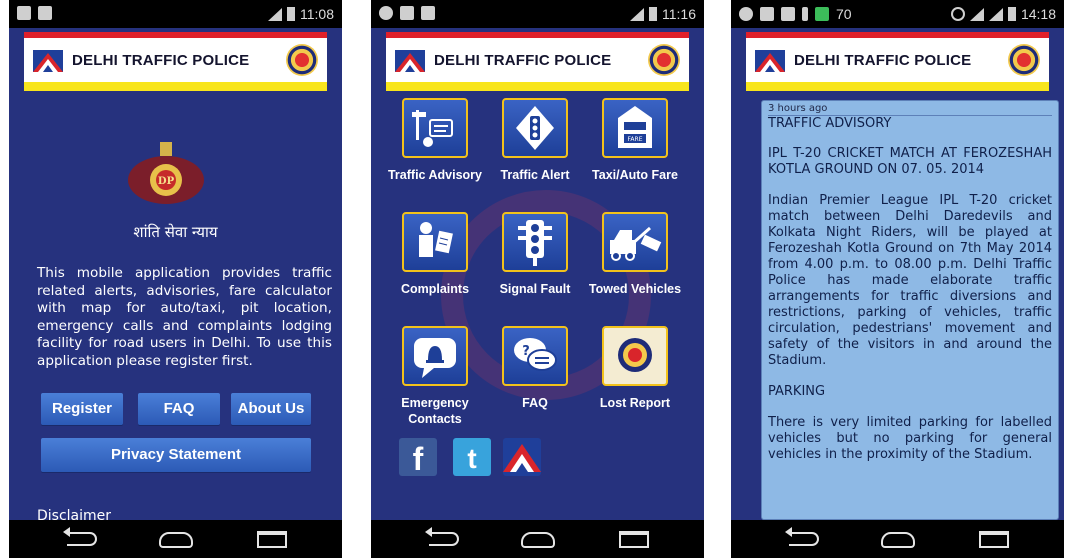  I want to click on status-bar: 11:16, so click(537, 14).